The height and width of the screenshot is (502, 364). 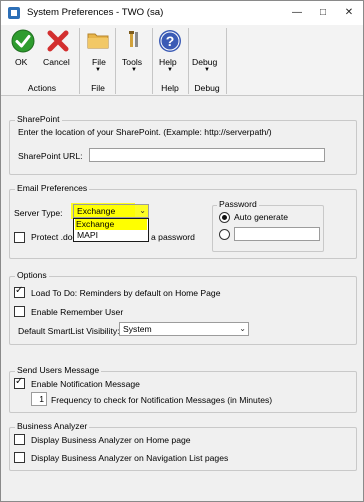 What do you see at coordinates (182, 13) in the screenshot?
I see `title-bar: System Preferences - TWO (sa) — □ ✕` at bounding box center [182, 13].